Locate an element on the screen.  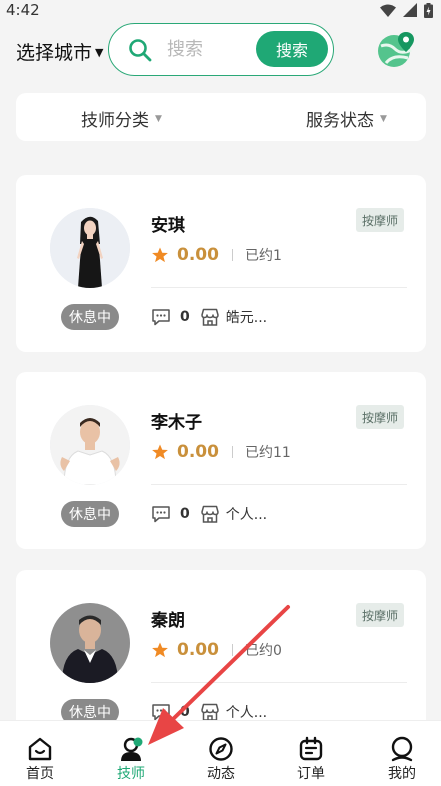
technician-name: 秦朗 is located at coordinates (168, 621).